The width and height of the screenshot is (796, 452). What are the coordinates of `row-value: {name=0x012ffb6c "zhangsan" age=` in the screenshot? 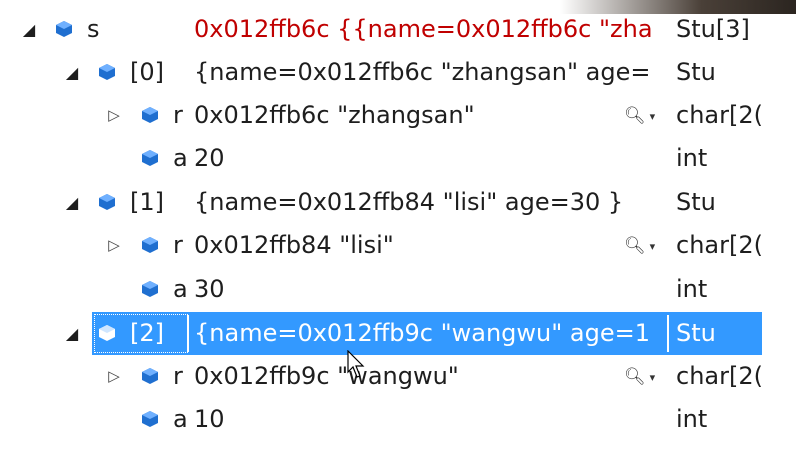 It's located at (431, 72).